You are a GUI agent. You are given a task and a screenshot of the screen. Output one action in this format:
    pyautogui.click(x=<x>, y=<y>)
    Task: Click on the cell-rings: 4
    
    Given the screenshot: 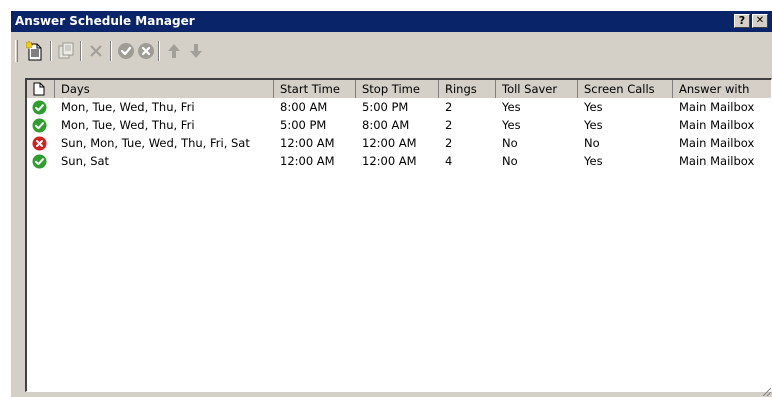 What is the action you would take?
    pyautogui.click(x=449, y=161)
    